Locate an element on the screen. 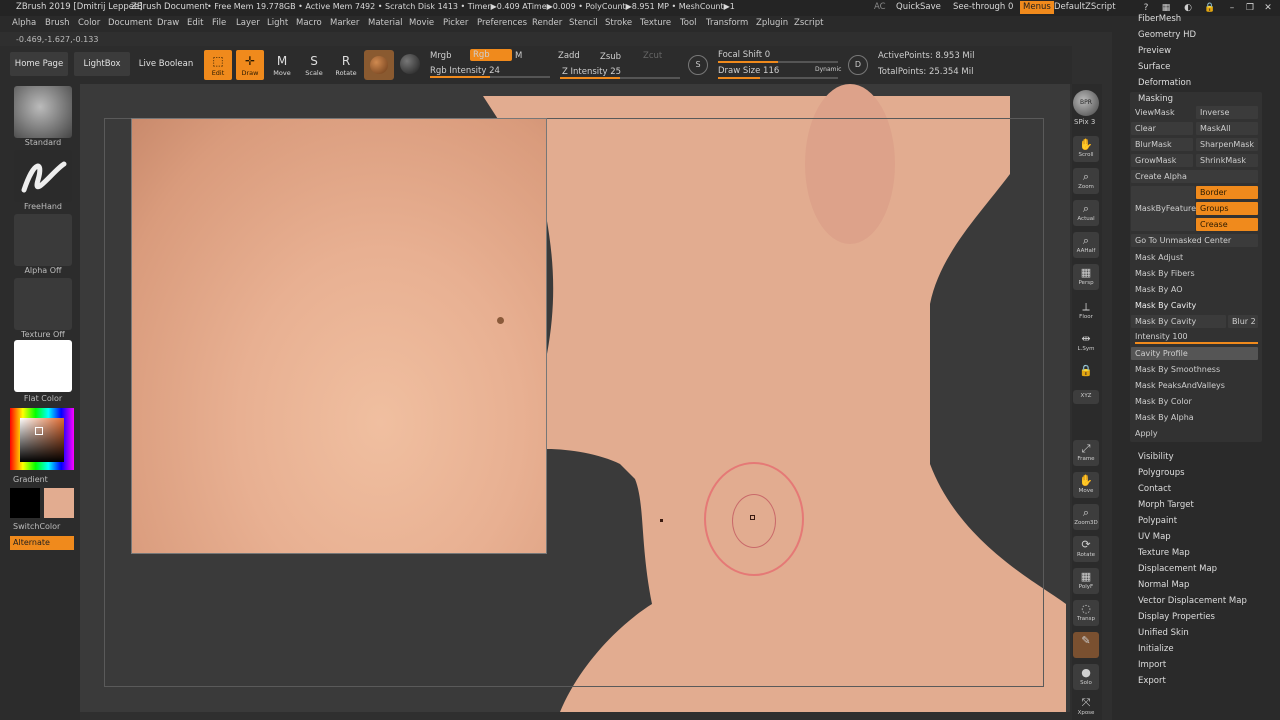 This screenshot has height=720, width=1280. texture-thumbnail is located at coordinates (43, 304).